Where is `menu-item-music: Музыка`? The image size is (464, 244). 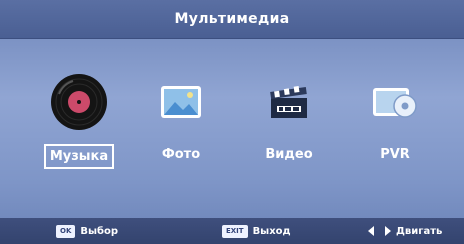 menu-item-music: Музыка is located at coordinates (79, 125).